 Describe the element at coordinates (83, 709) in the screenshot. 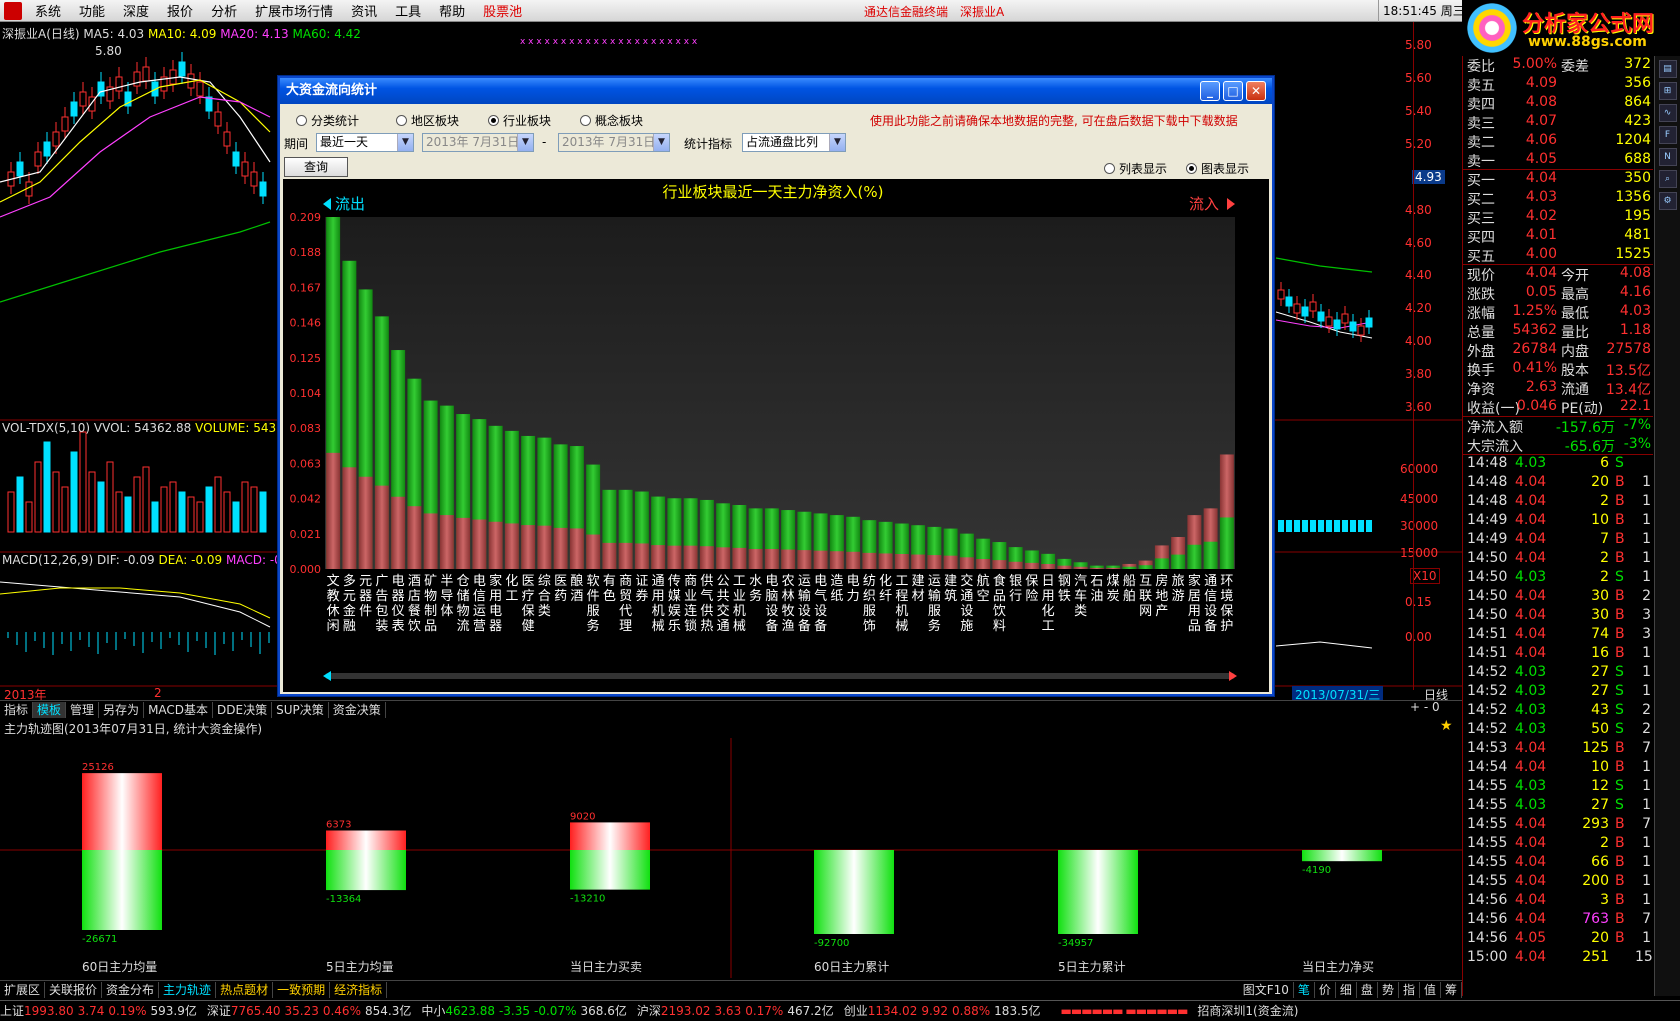

I see `tab-indicator-2: 管理` at that location.